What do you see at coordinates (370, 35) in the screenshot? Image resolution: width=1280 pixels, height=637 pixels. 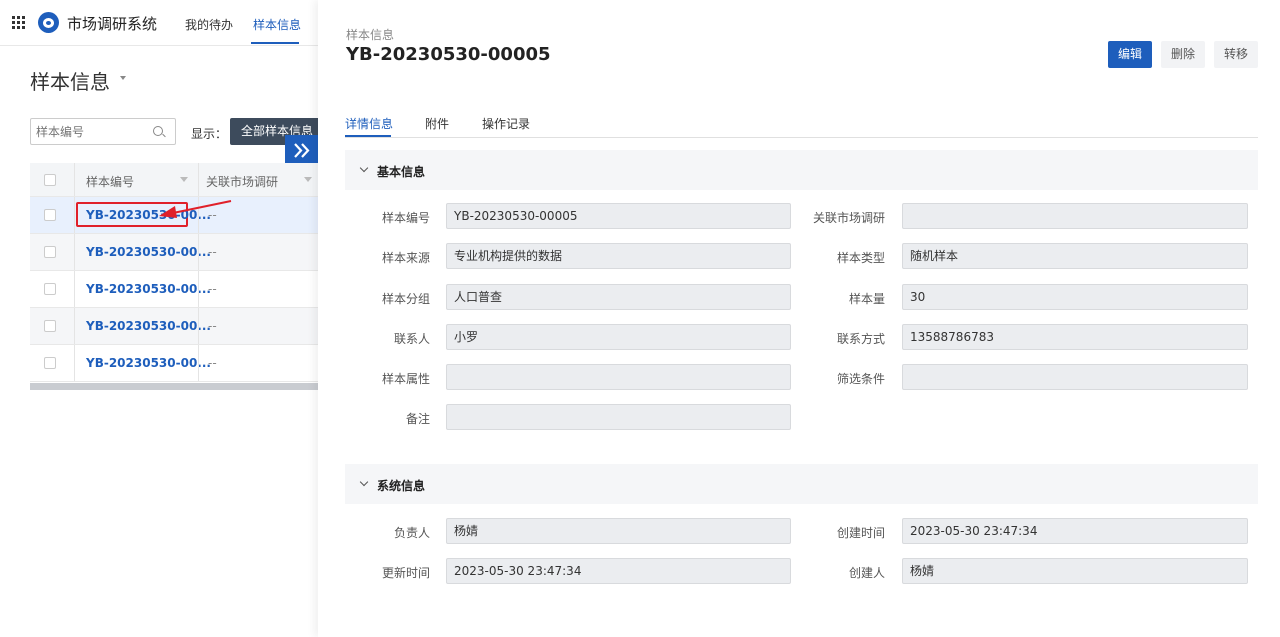 I see `breadcrumb: 样本信息` at bounding box center [370, 35].